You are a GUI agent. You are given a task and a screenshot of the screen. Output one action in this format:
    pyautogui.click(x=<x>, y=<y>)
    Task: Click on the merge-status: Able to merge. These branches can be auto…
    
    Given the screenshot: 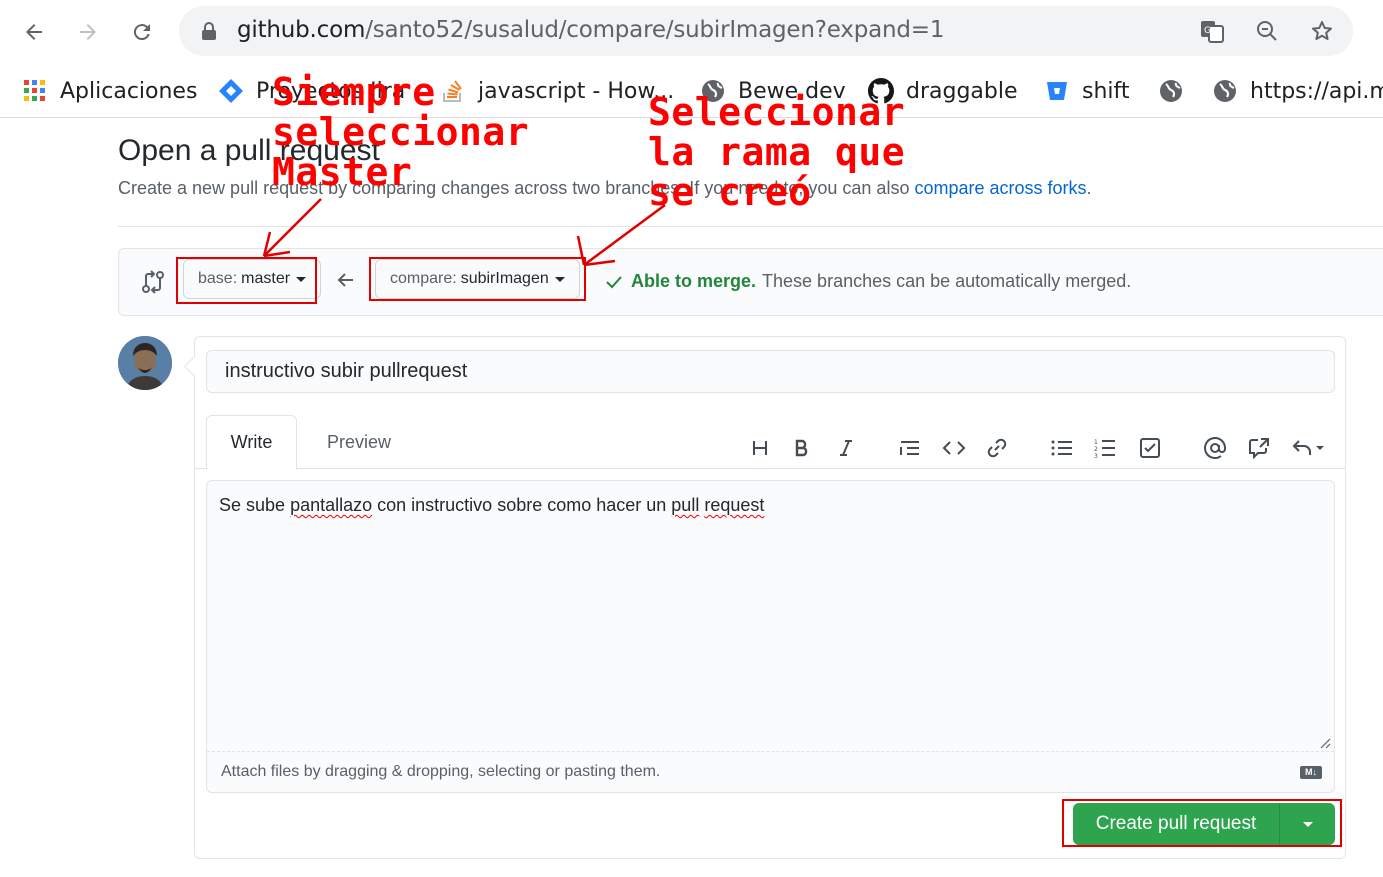 What is the action you would take?
    pyautogui.click(x=868, y=281)
    